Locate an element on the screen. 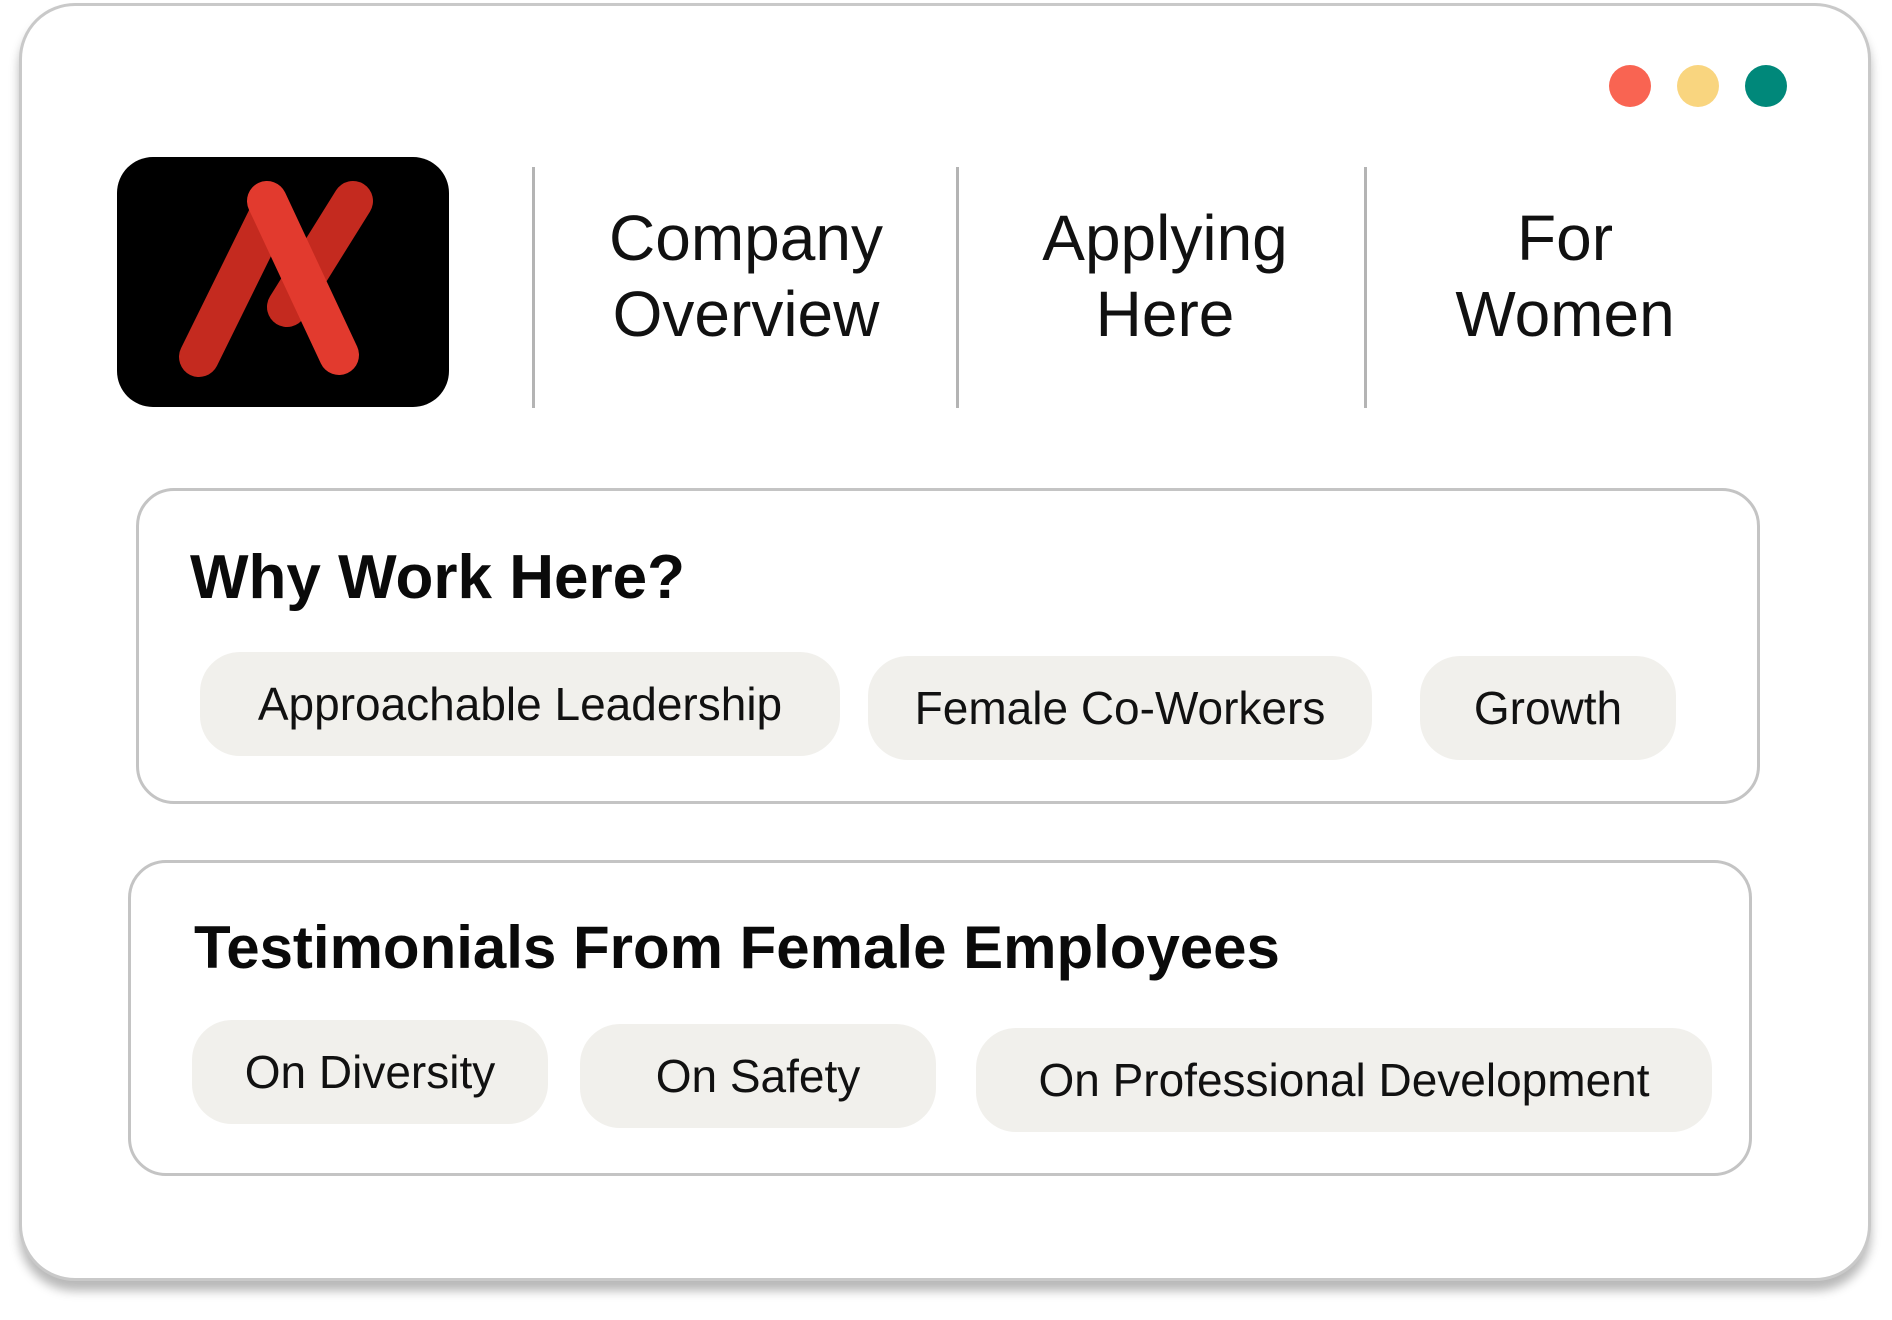  x-logo-icon is located at coordinates (276, 279).